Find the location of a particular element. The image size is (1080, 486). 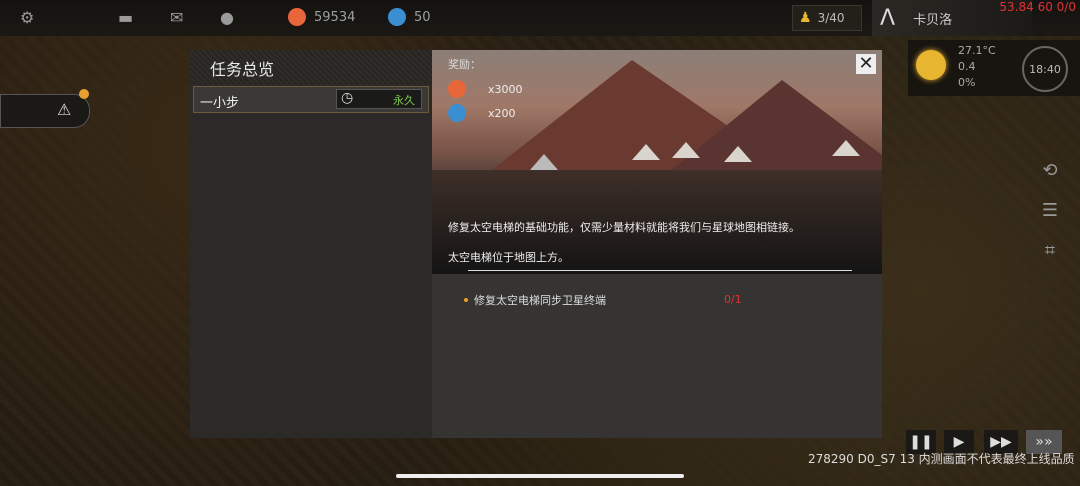

light-value: 0% is located at coordinates (967, 82).